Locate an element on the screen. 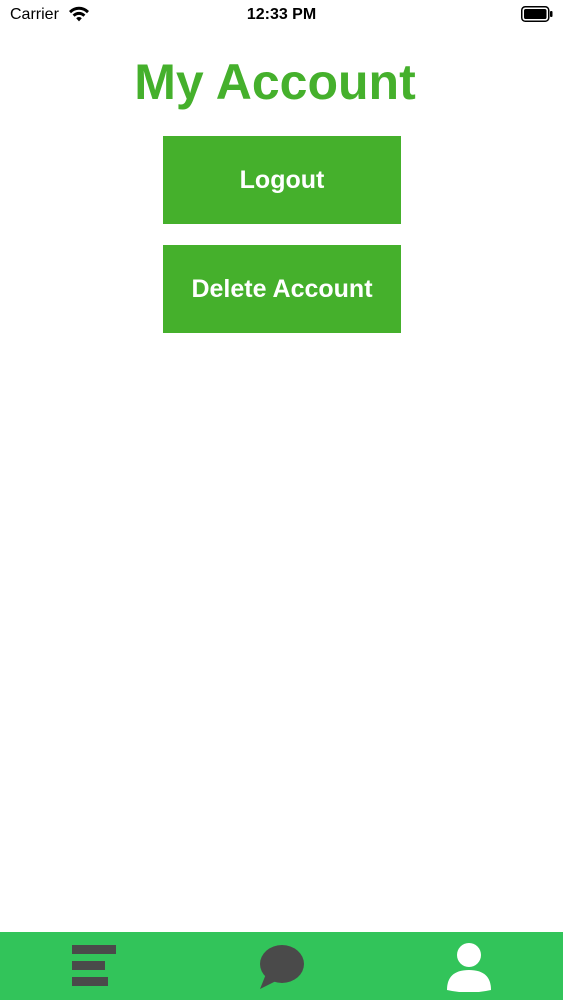 The image size is (563, 1000). page-title: My Account is located at coordinates (275, 82).